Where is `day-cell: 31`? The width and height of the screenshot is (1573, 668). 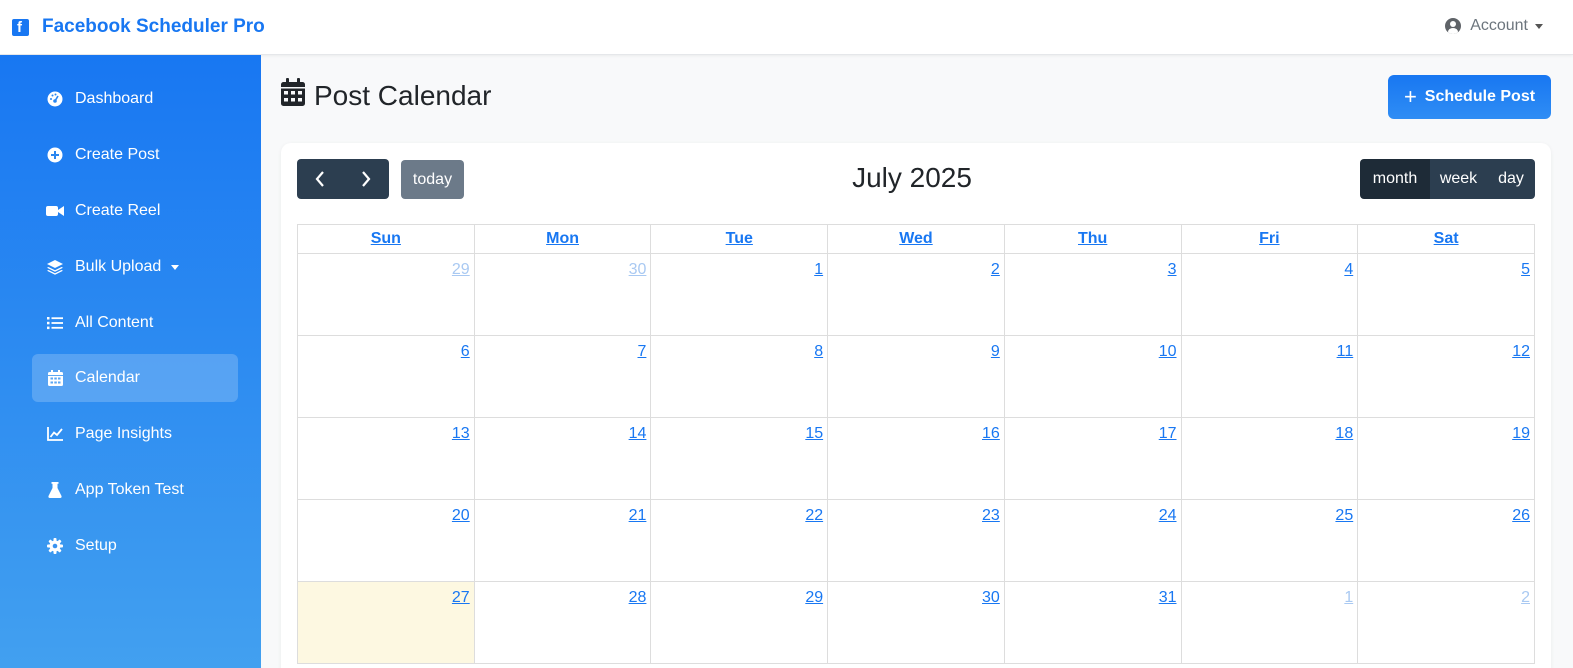 day-cell: 31 is located at coordinates (1092, 622).